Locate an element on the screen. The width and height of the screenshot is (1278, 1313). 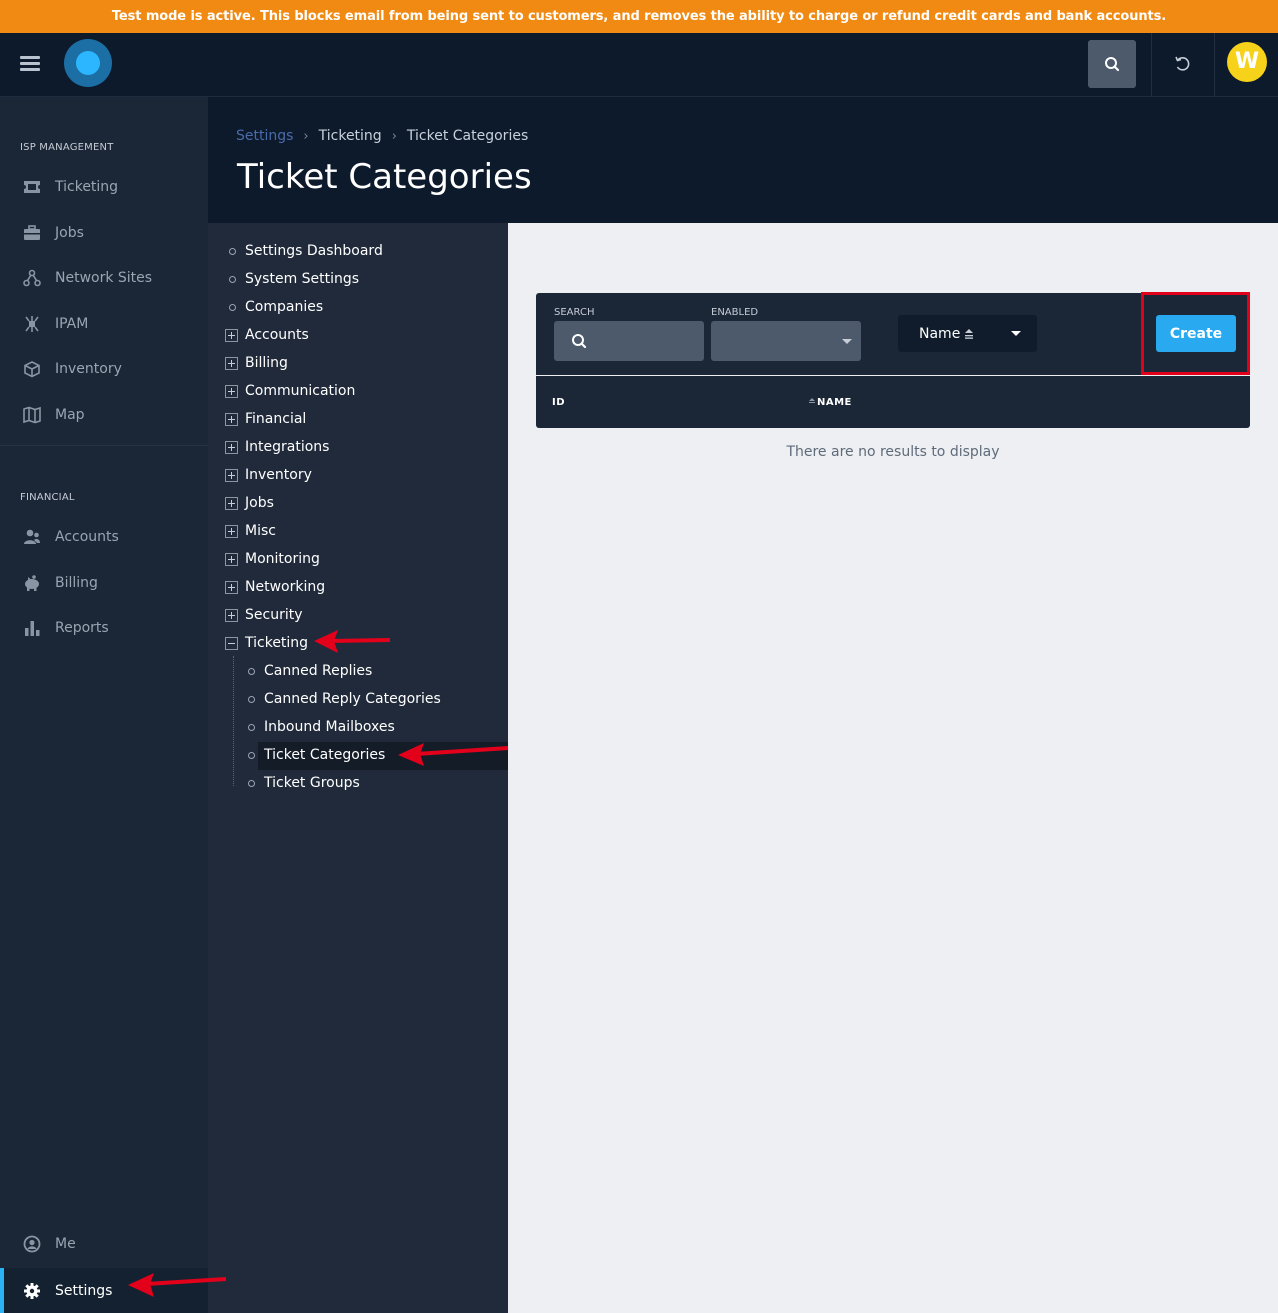
enabled-select is located at coordinates (786, 341).